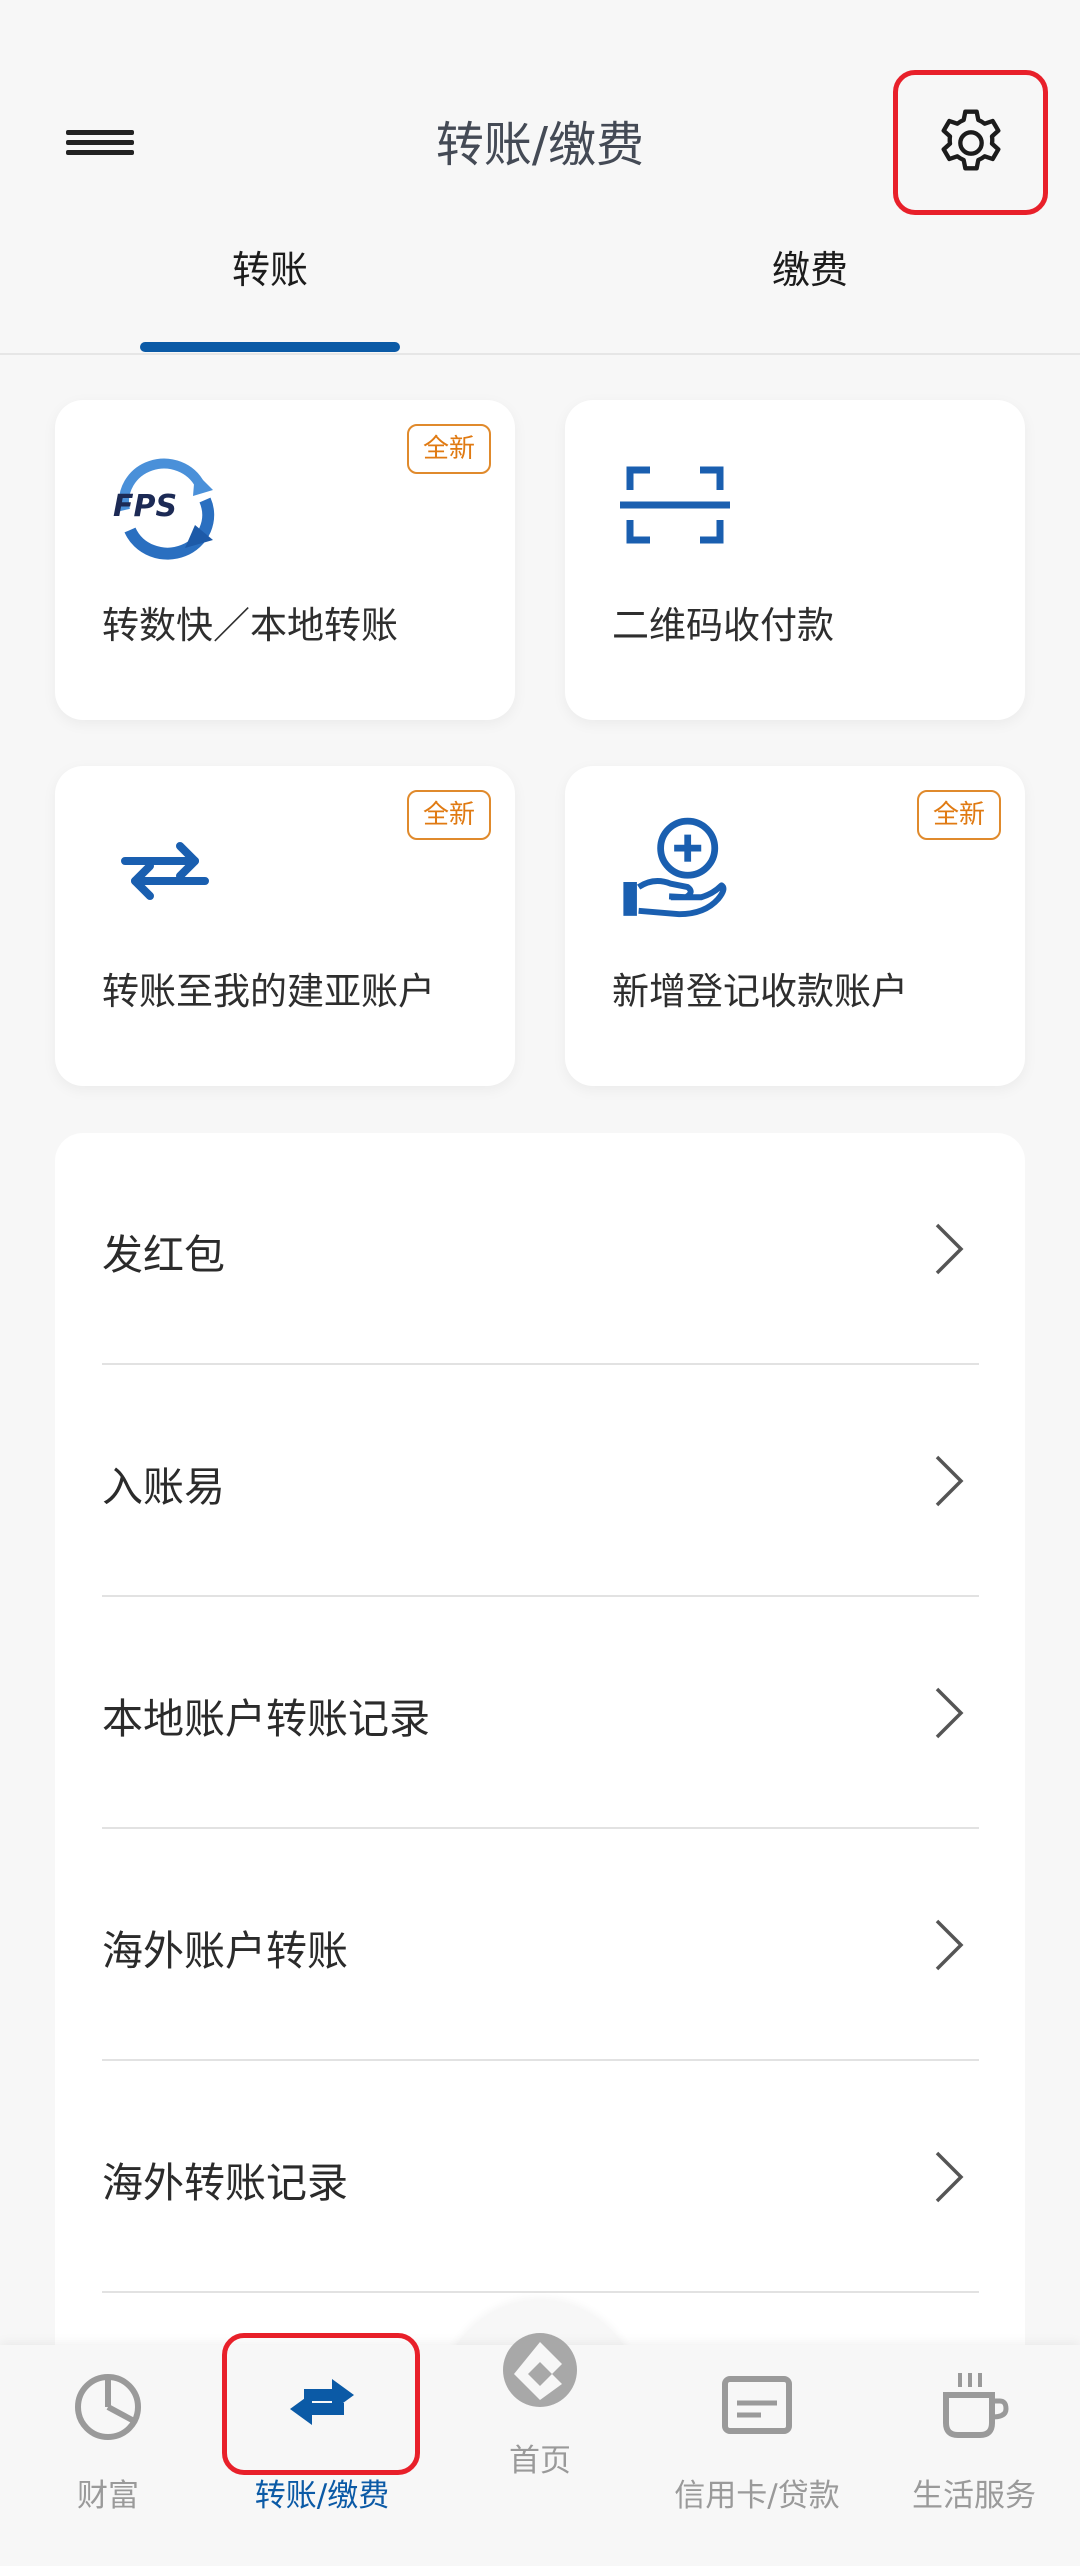  Describe the element at coordinates (757, 2455) in the screenshot. I see `nav-credit-card-loan: 信用卡/贷款` at that location.